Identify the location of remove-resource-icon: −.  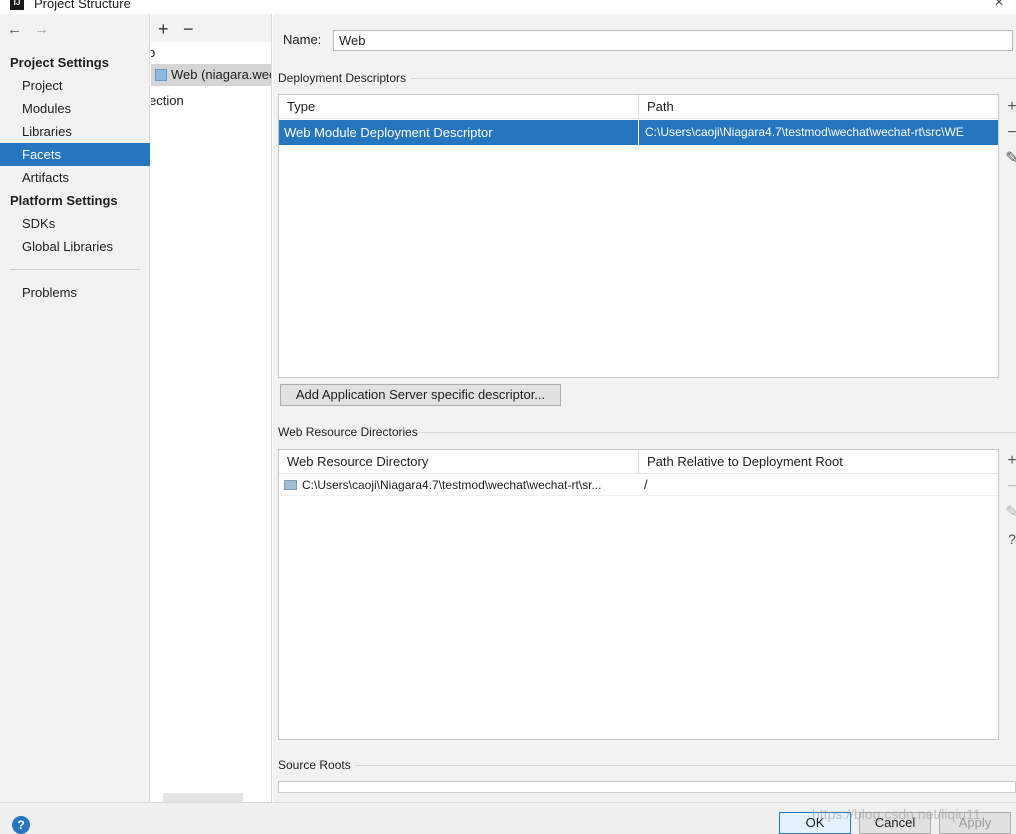
(1009, 487).